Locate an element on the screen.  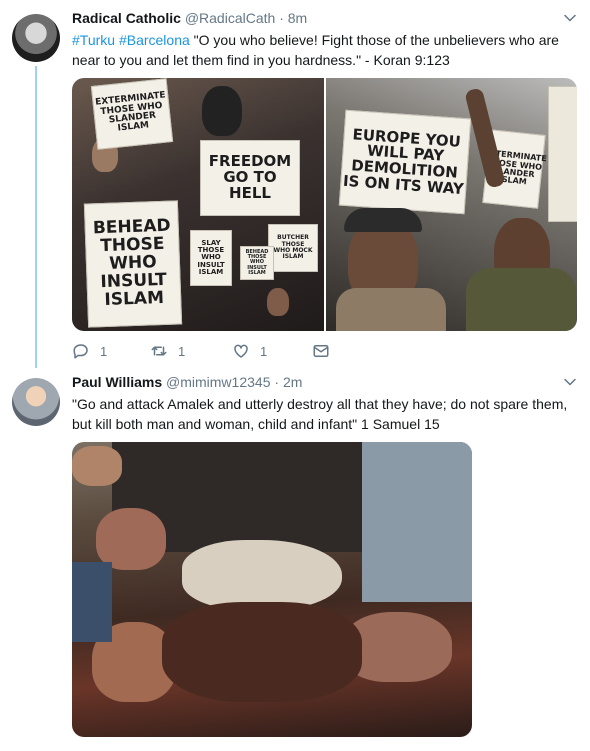
photo-hand is located at coordinates (97, 466).